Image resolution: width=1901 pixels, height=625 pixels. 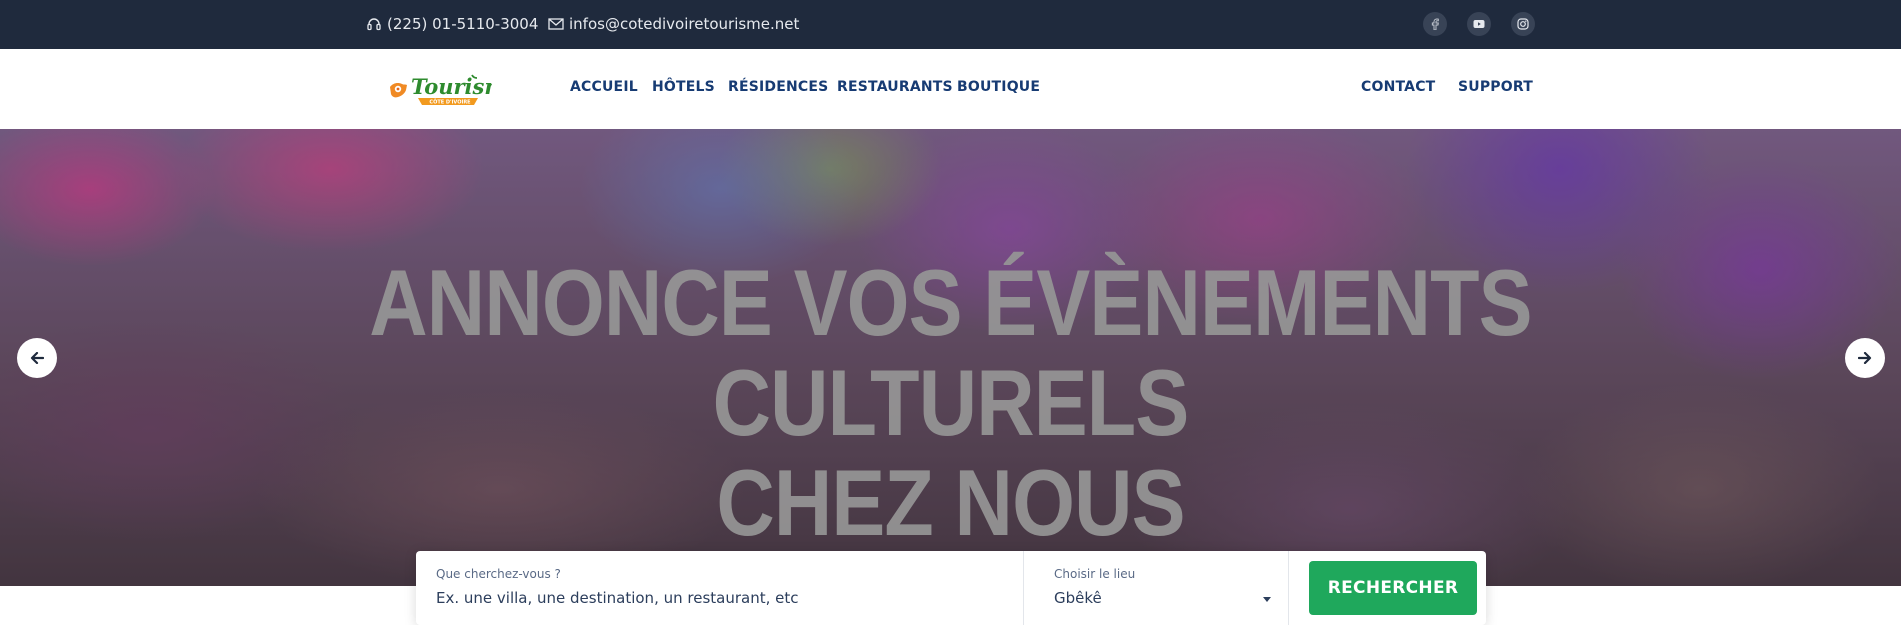 I want to click on slider-next-button, so click(x=1865, y=358).